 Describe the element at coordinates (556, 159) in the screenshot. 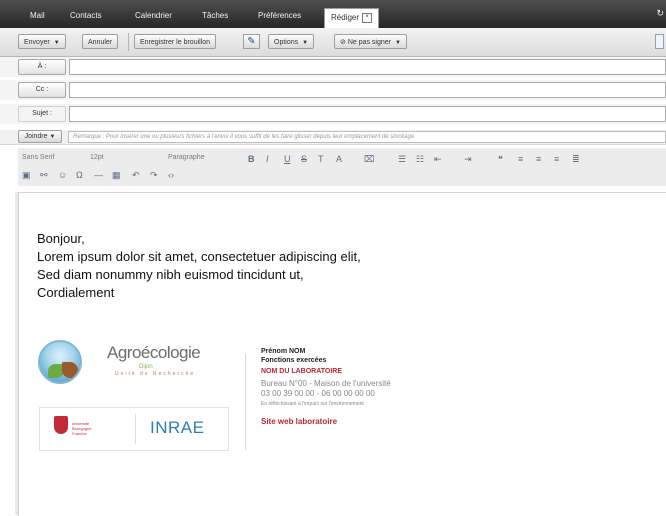

I see `align-right-icon: ≡` at that location.